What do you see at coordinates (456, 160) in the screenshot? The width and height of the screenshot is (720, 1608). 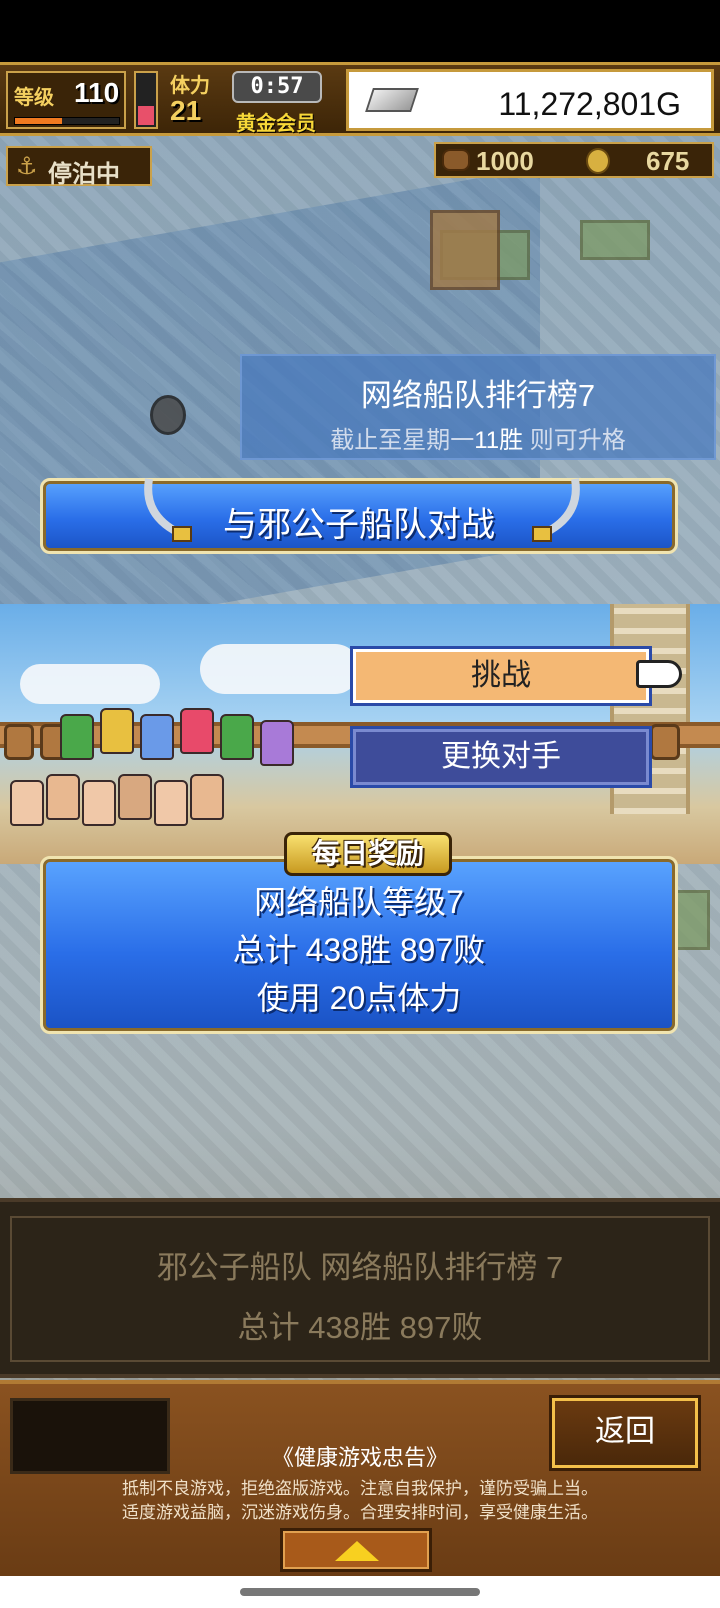 I see `wood-icon` at bounding box center [456, 160].